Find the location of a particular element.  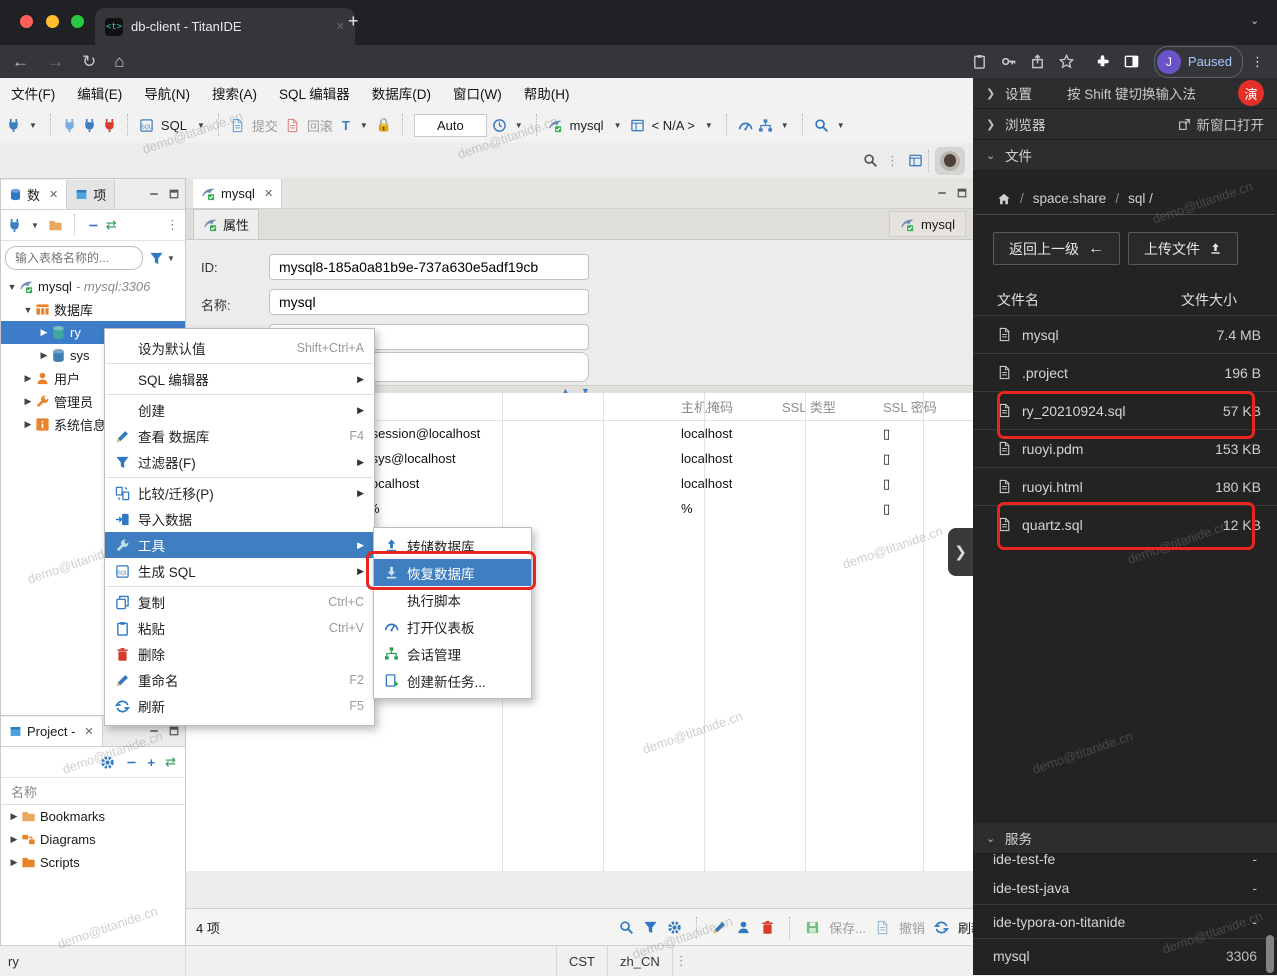

project-item-bookmarks: ▶ Bookmarks is located at coordinates (93, 816).